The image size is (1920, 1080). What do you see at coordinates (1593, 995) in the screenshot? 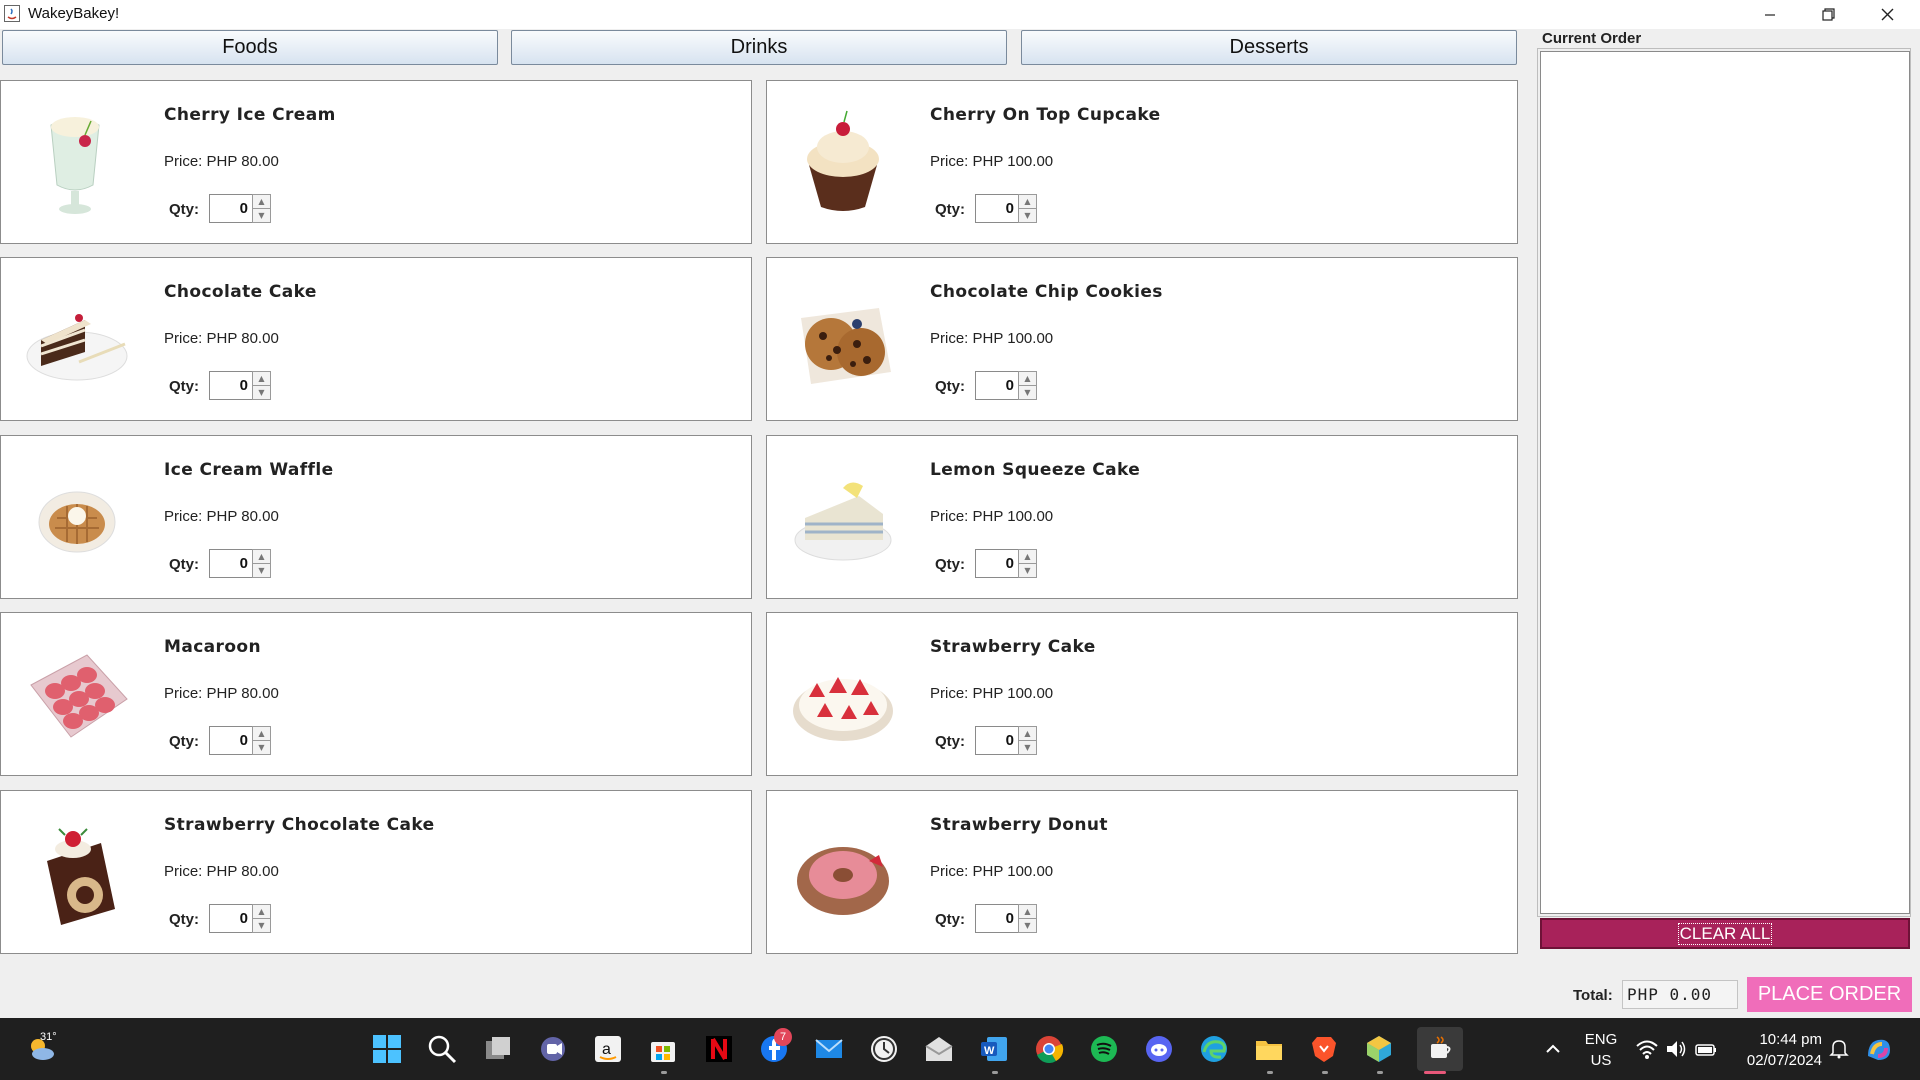
I see `total-label: Total:` at bounding box center [1593, 995].